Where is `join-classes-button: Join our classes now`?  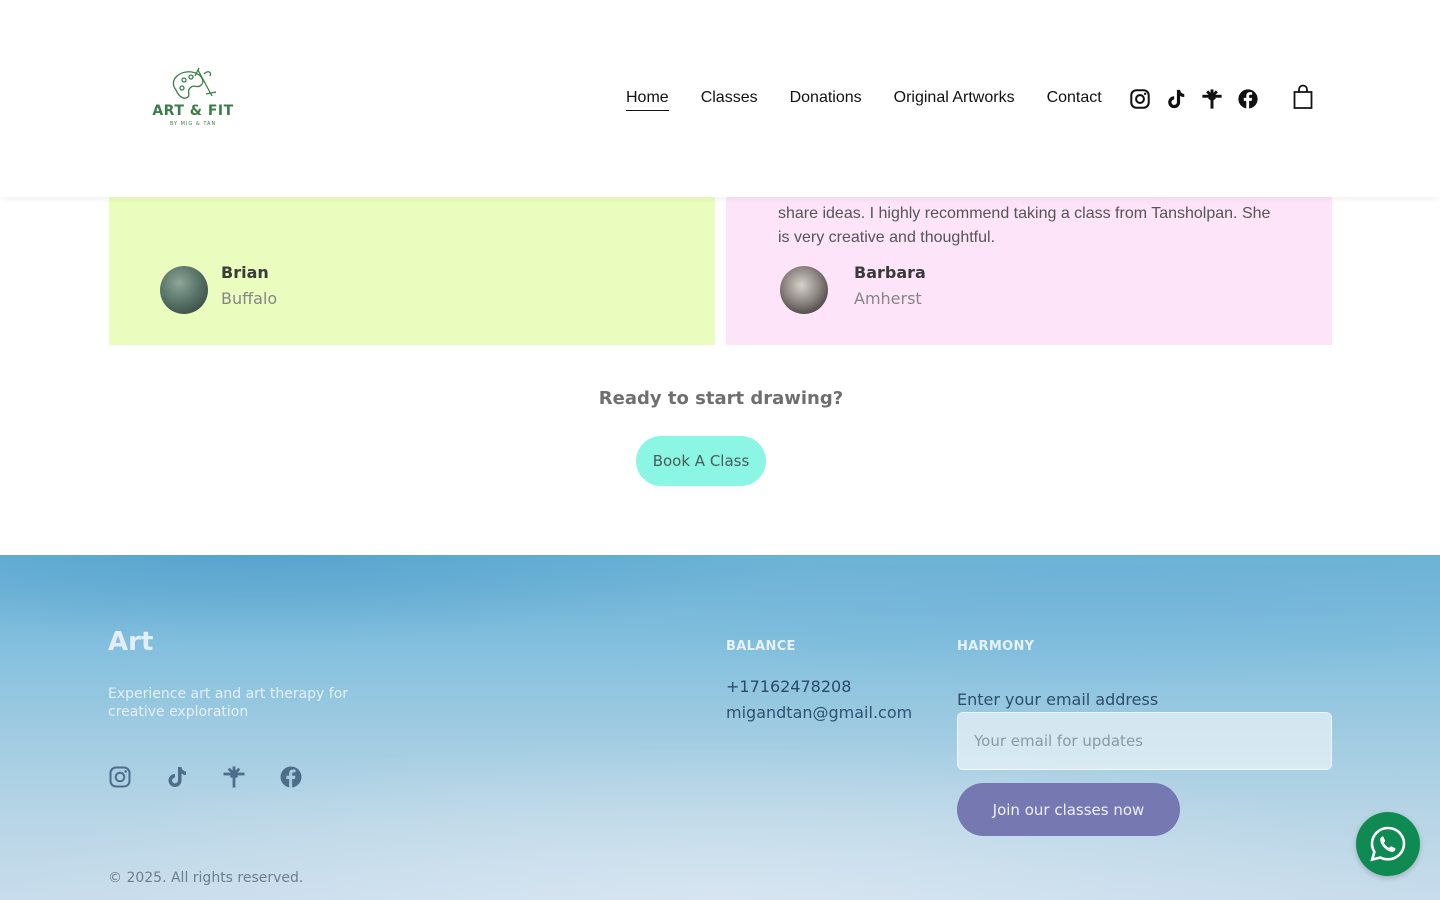 join-classes-button: Join our classes now is located at coordinates (1068, 809).